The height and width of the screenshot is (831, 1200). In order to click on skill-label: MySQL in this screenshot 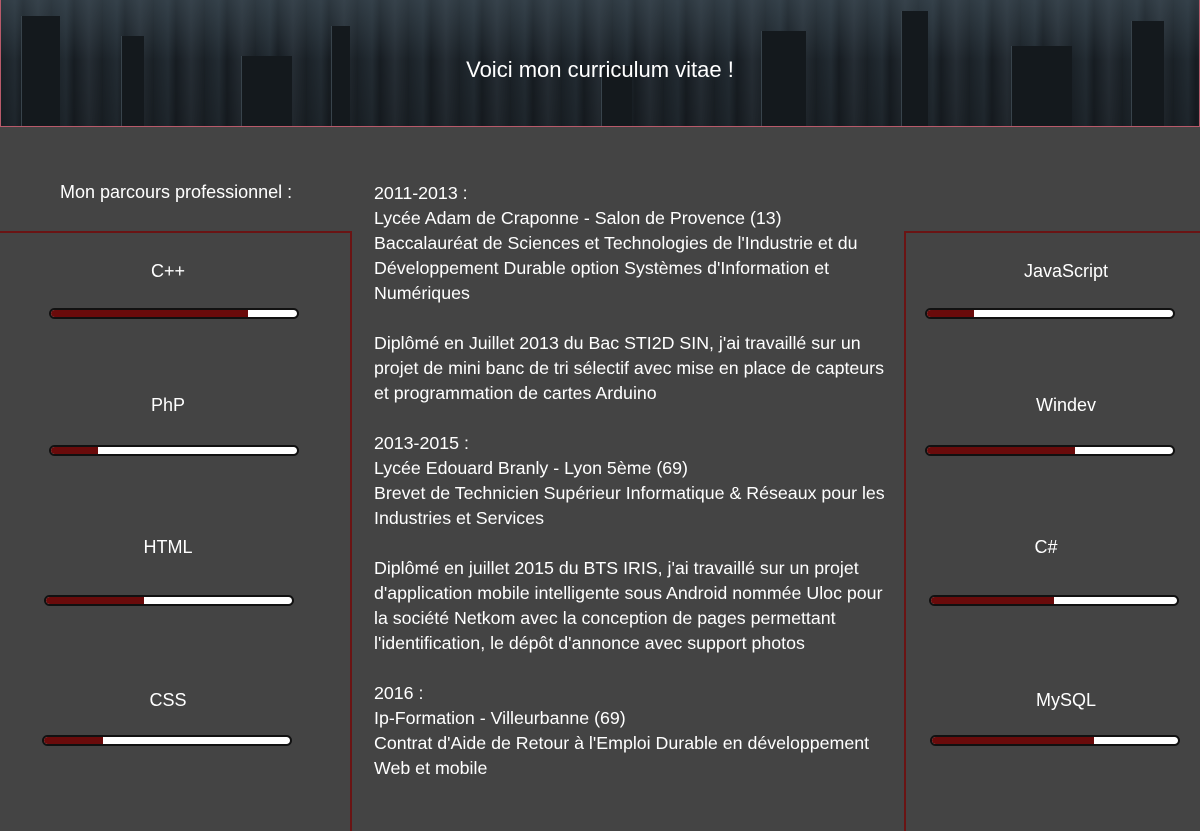, I will do `click(1065, 700)`.